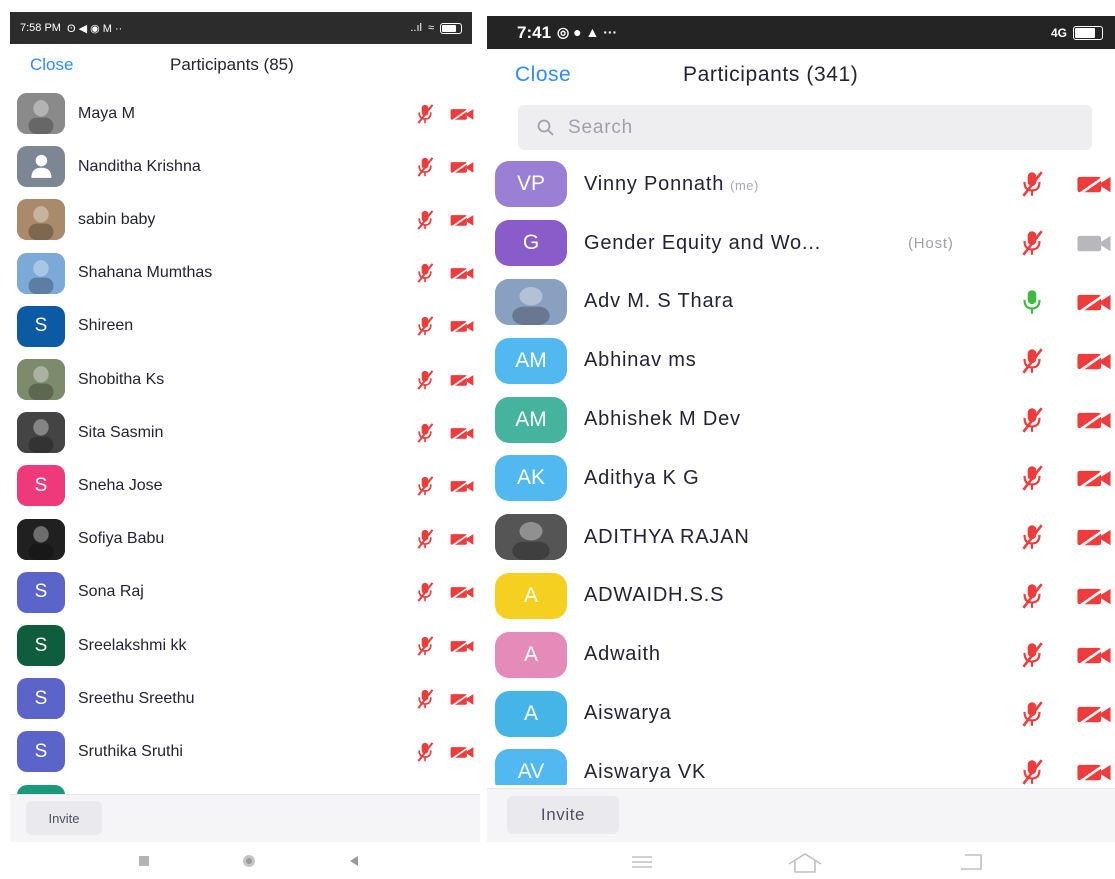  I want to click on participant-name: Abhishek M Dev, so click(662, 419).